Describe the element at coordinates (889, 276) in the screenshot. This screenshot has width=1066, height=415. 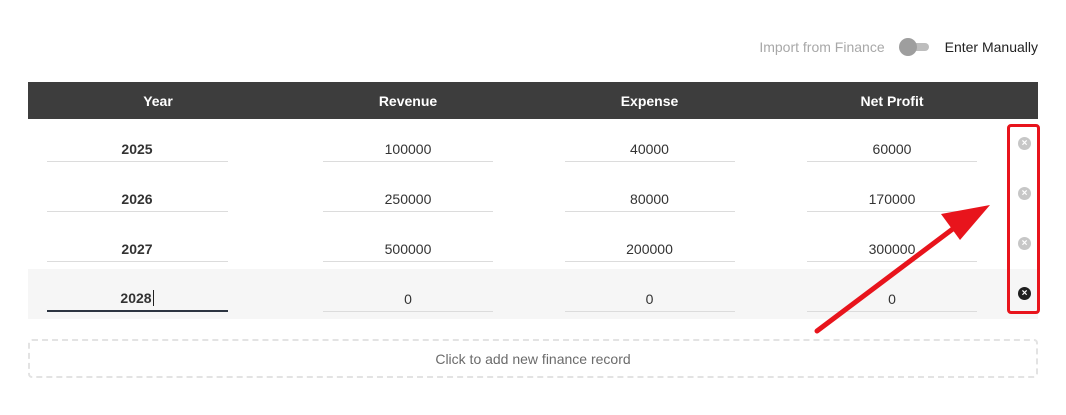
I see `annotation-arrow-shaft` at that location.